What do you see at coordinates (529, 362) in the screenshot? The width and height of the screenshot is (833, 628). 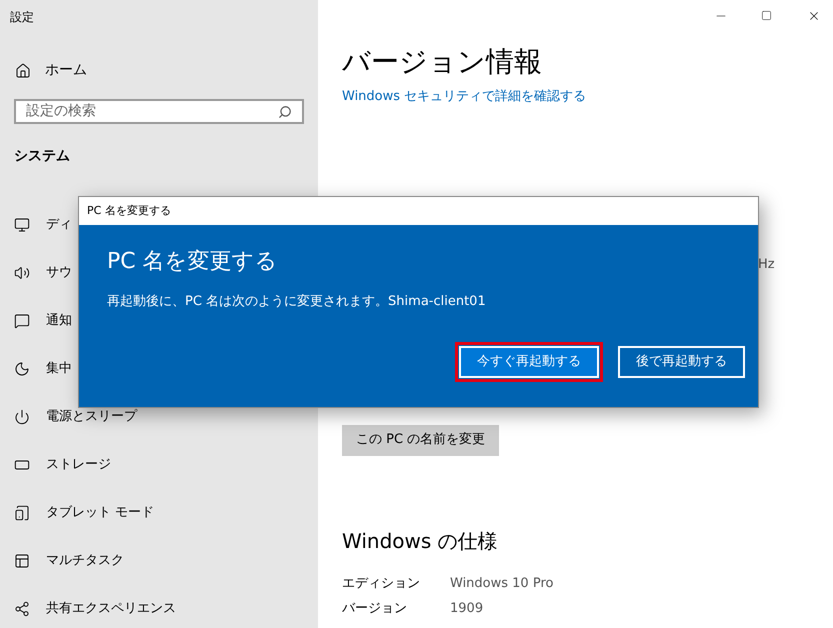 I see `restart-button: 今すぐ再起動する` at bounding box center [529, 362].